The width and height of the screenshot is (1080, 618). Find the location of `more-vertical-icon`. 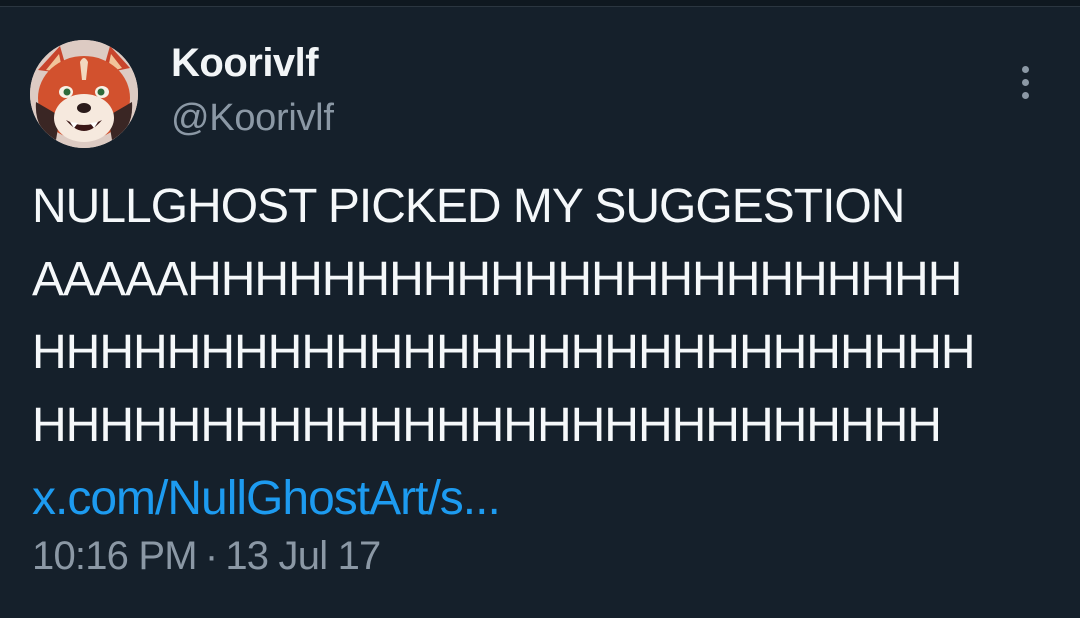

more-vertical-icon is located at coordinates (1025, 69).